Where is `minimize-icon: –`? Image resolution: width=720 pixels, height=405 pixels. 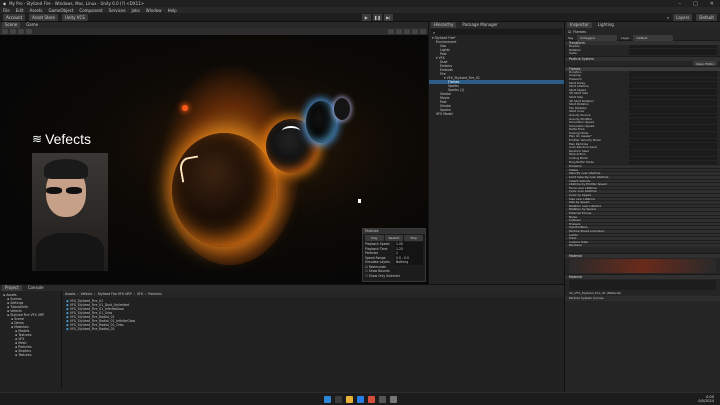 minimize-icon: – is located at coordinates (680, 4).